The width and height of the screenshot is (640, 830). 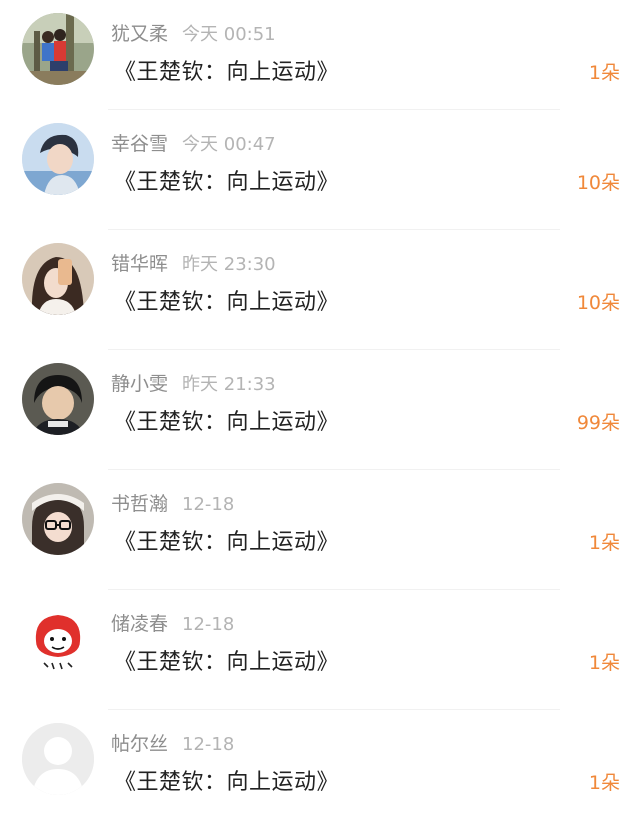 What do you see at coordinates (229, 144) in the screenshot?
I see `timestamp: 今天 00:47` at bounding box center [229, 144].